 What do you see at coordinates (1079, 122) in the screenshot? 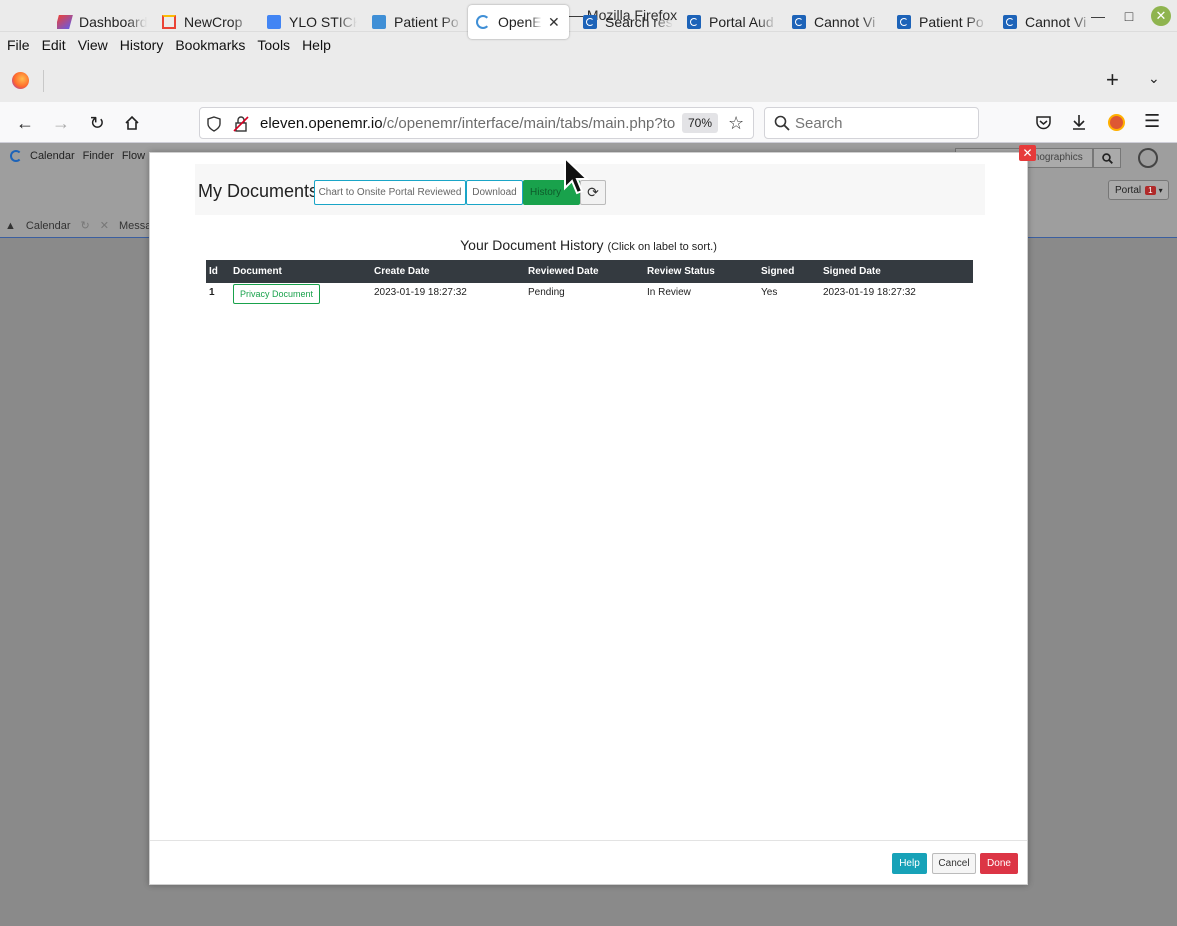
I see `downloads-icon` at bounding box center [1079, 122].